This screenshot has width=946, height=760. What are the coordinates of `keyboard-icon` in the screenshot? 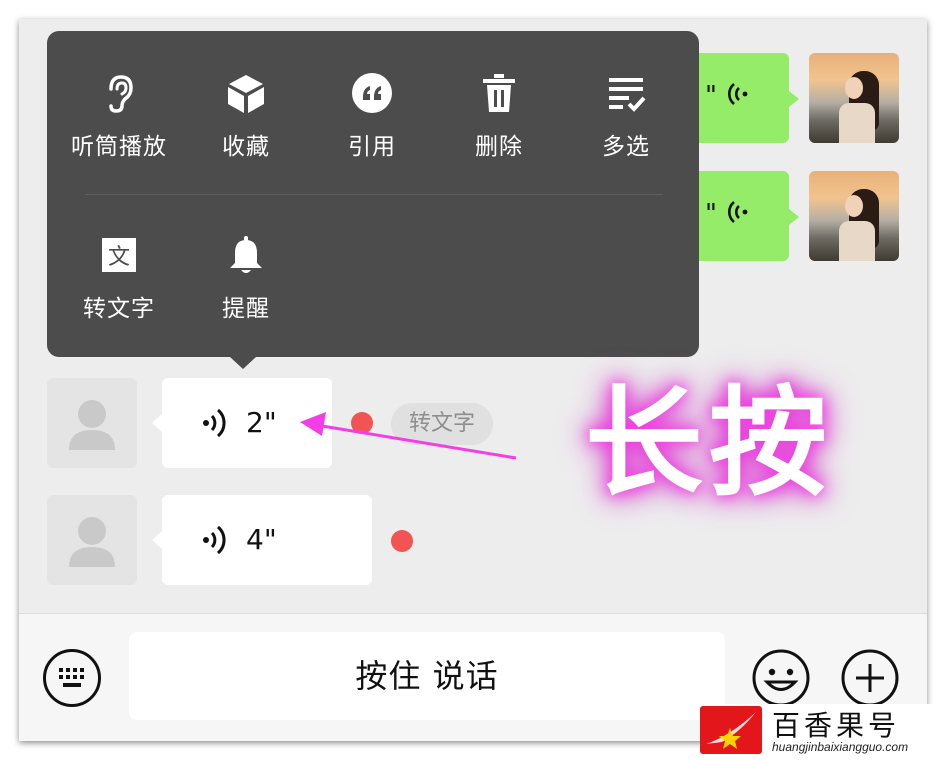 It's located at (71, 677).